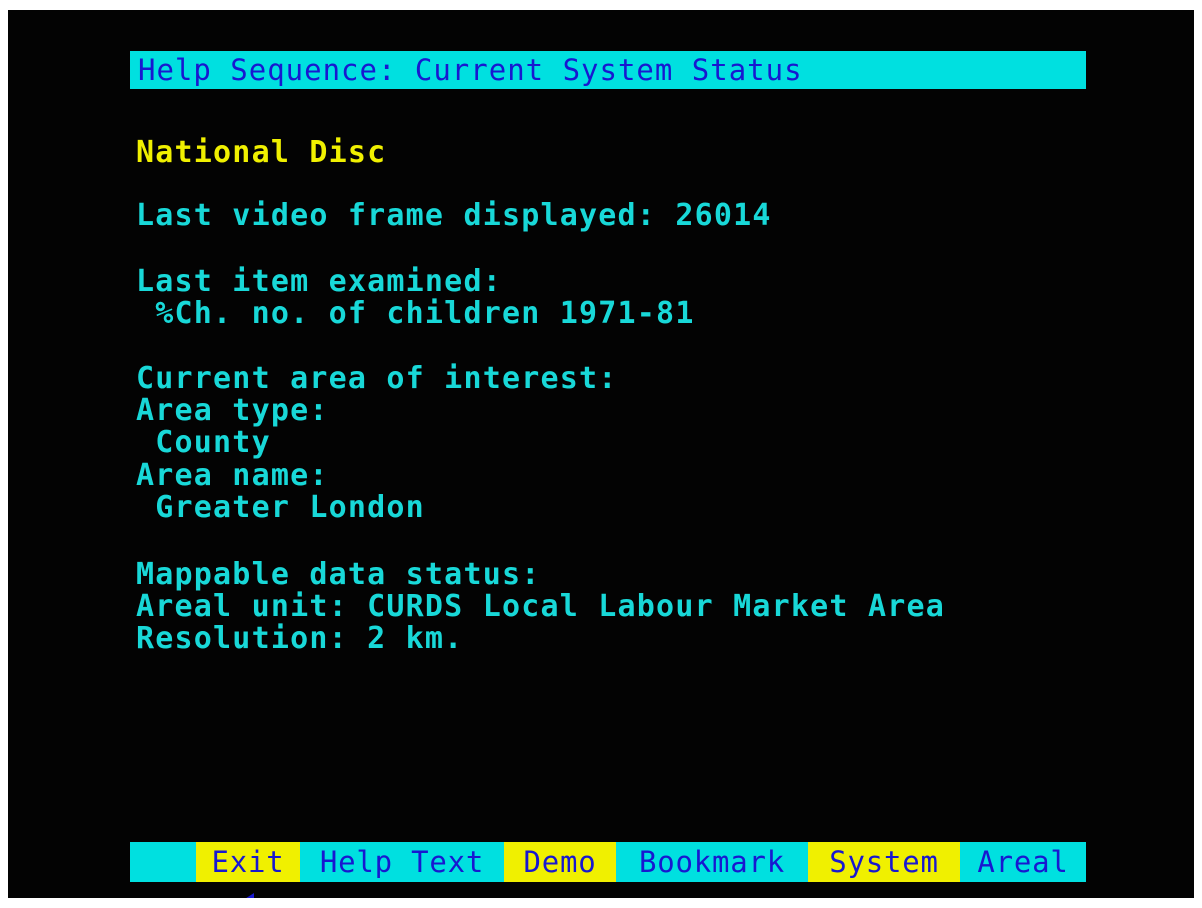  What do you see at coordinates (261, 152) in the screenshot?
I see `disc-name: National Disc` at bounding box center [261, 152].